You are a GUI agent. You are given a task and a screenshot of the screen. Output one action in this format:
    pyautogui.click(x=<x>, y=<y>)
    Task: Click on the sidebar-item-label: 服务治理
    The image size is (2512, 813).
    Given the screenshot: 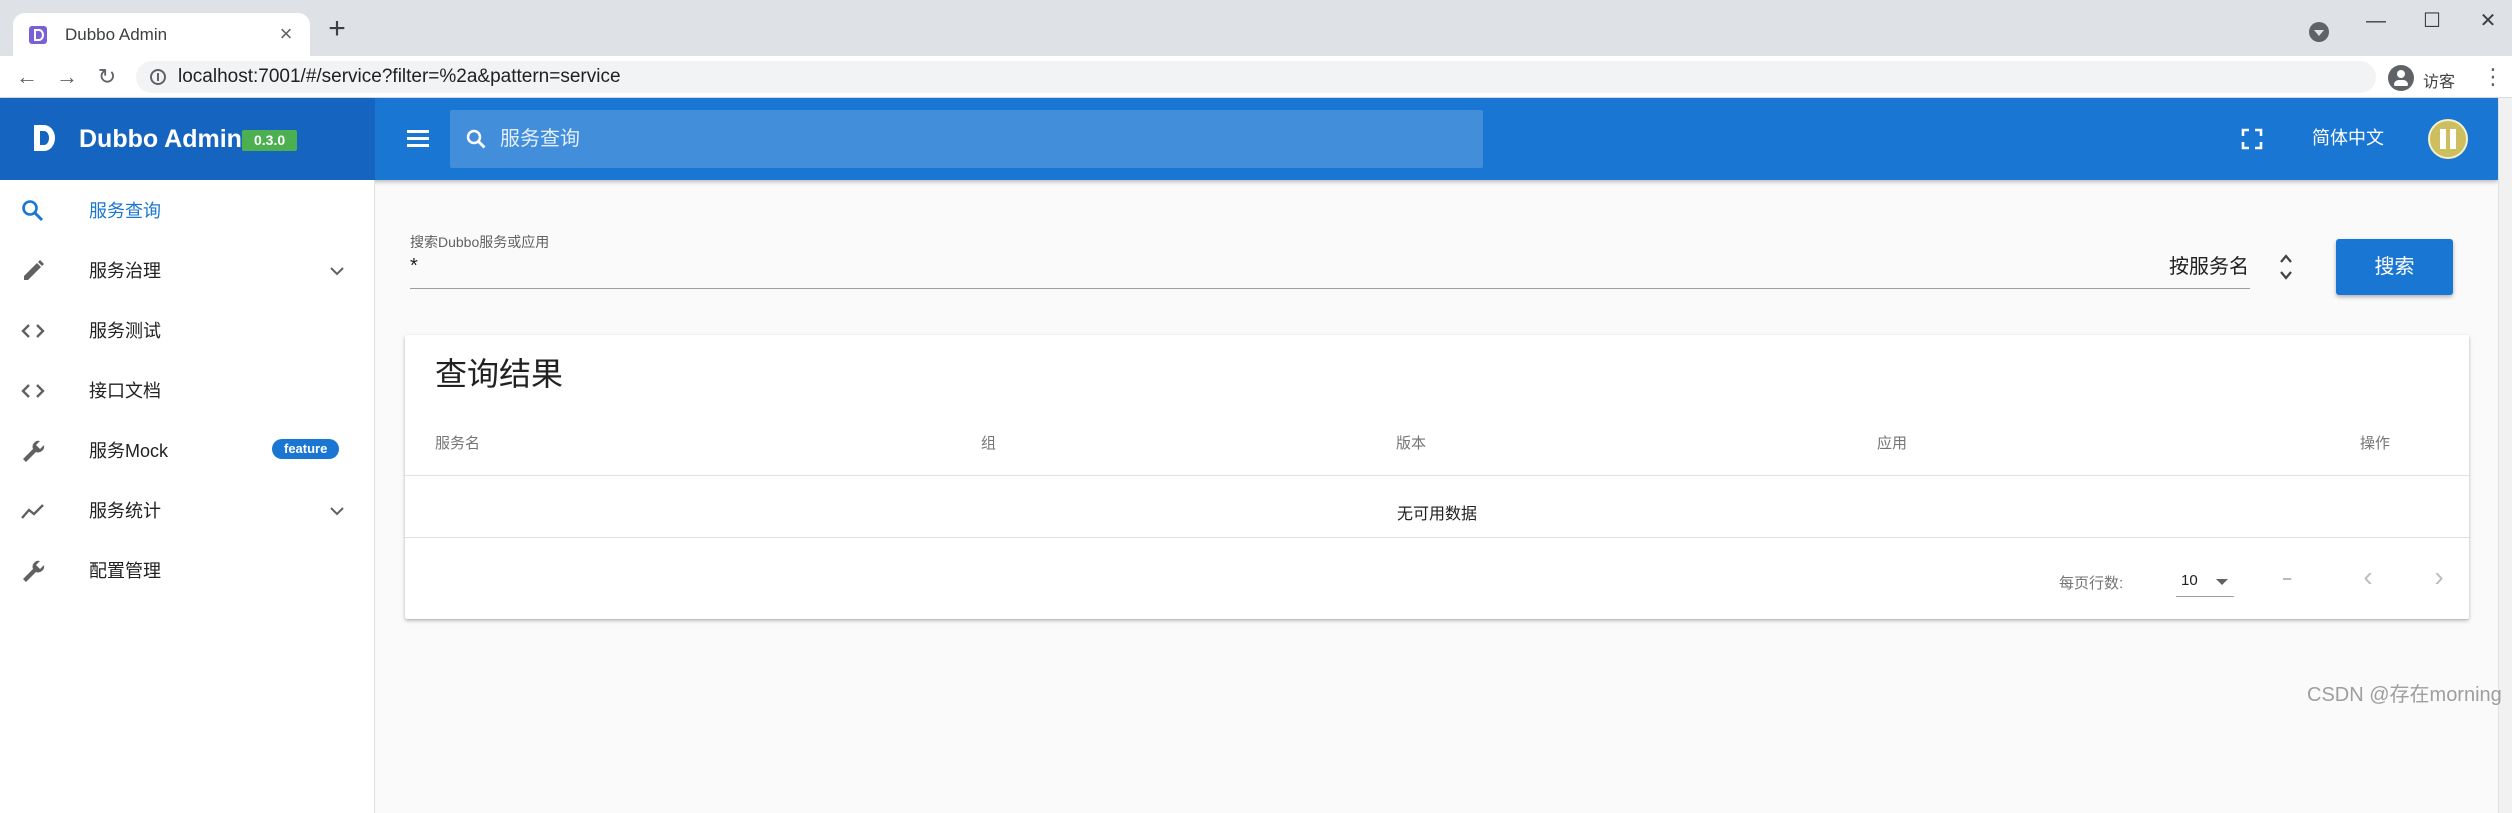 What is the action you would take?
    pyautogui.click(x=125, y=271)
    